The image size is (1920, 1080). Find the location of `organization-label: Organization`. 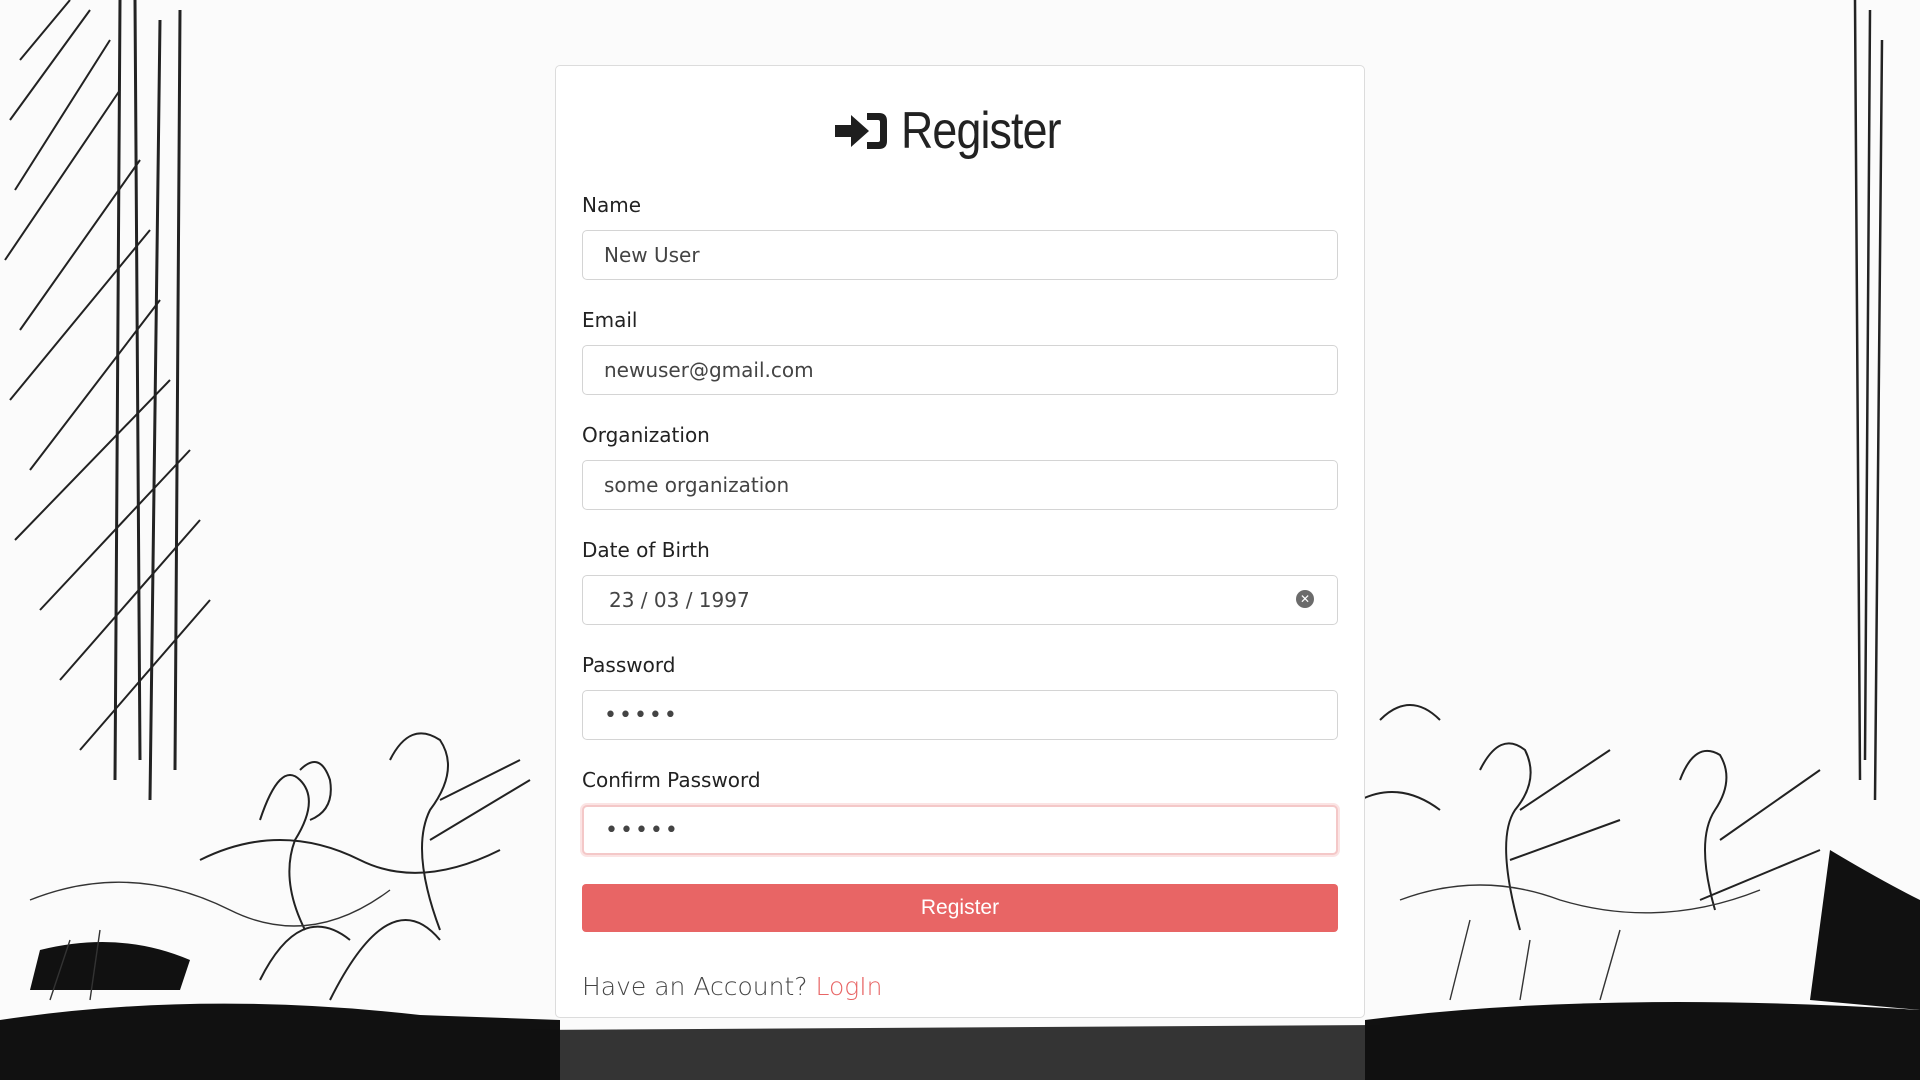

organization-label: Organization is located at coordinates (646, 435).